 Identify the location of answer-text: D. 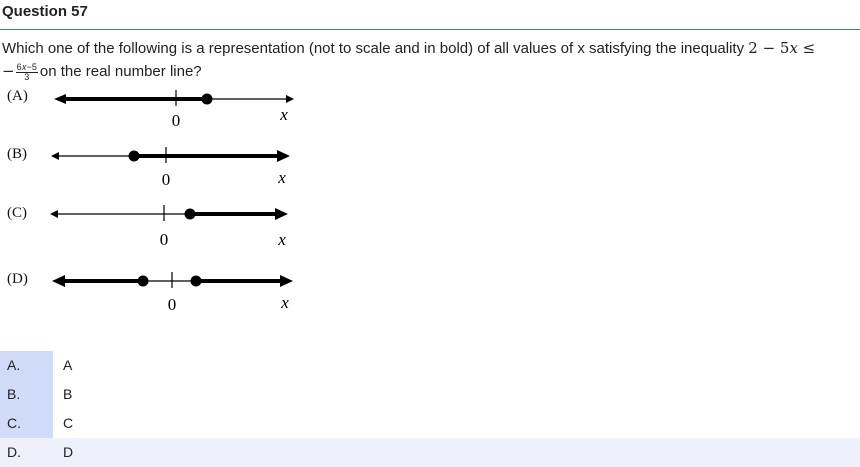
(68, 452).